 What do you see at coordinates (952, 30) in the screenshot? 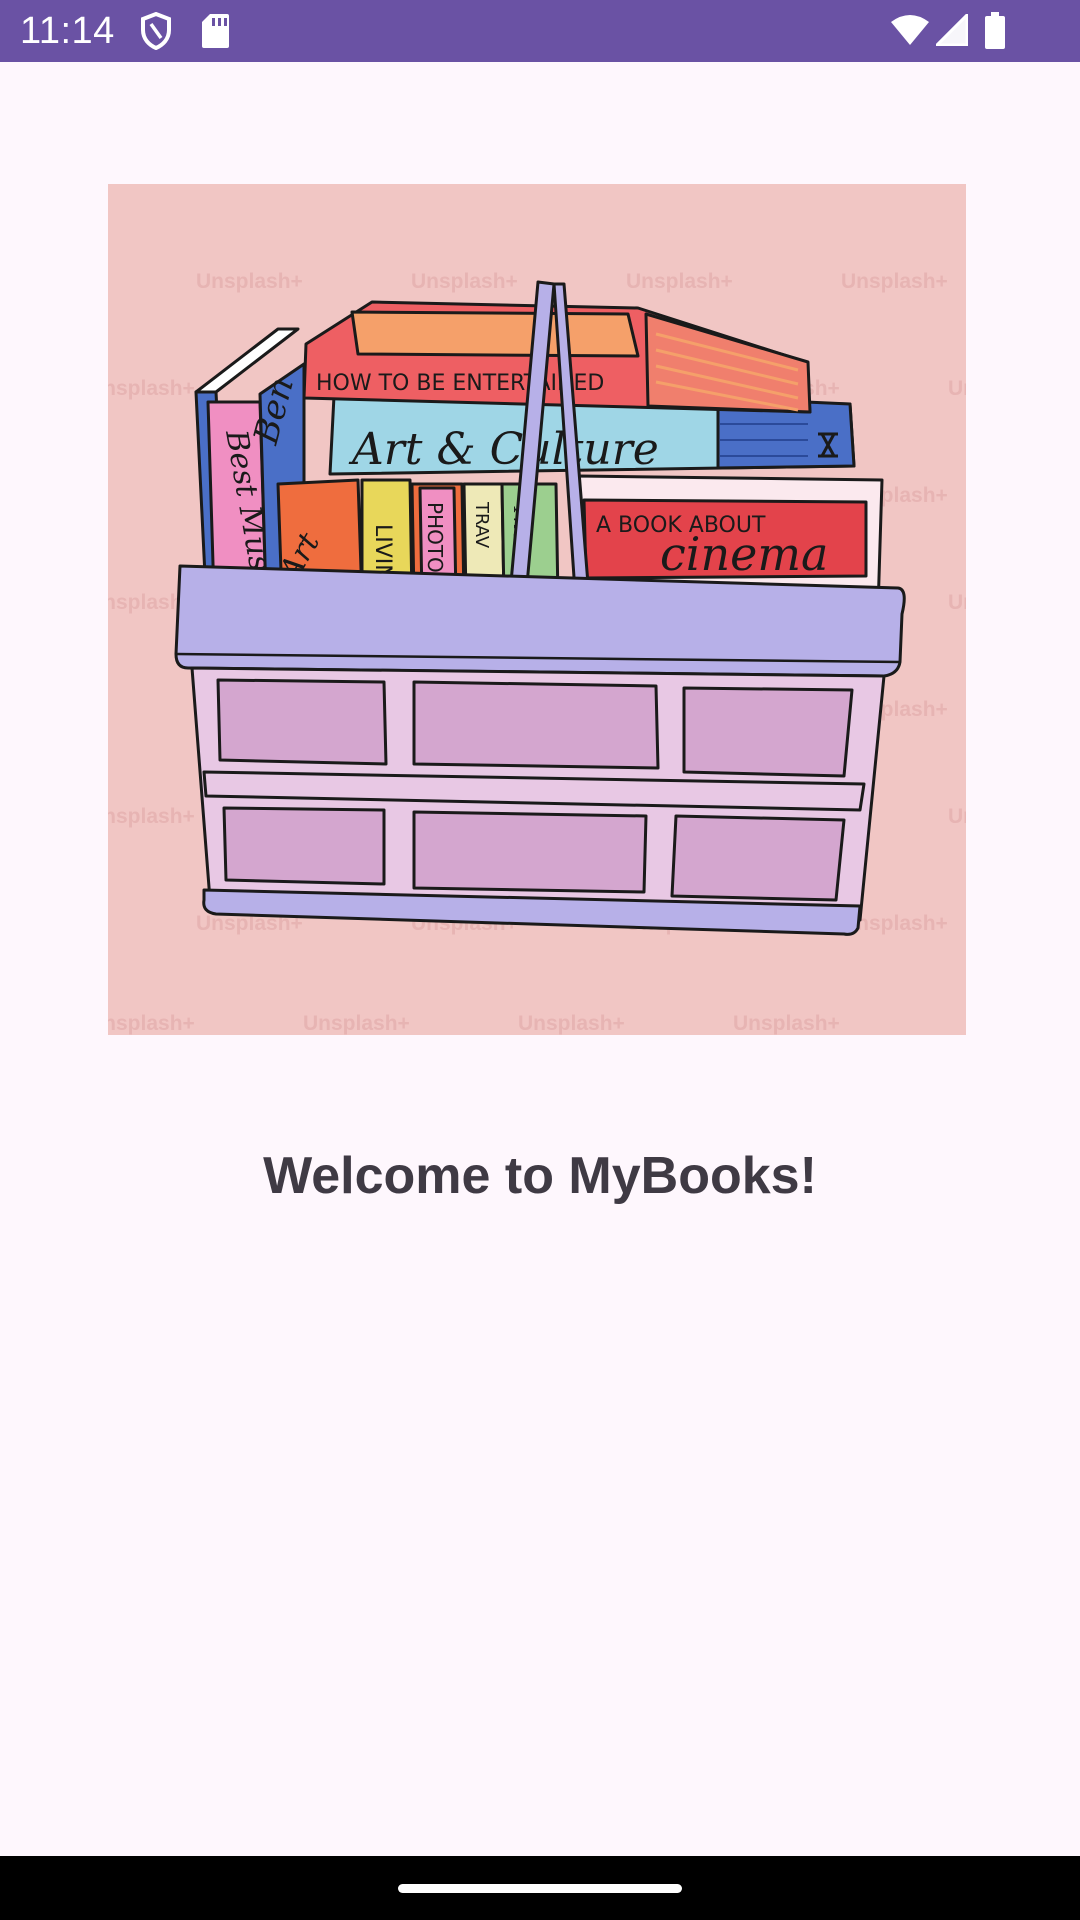
I see `signal-icon` at bounding box center [952, 30].